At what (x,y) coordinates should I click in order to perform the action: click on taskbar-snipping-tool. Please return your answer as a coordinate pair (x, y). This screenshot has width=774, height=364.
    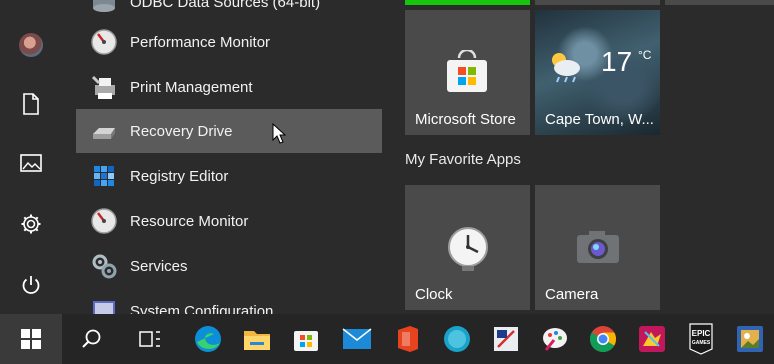
    Looking at the image, I should click on (506, 339).